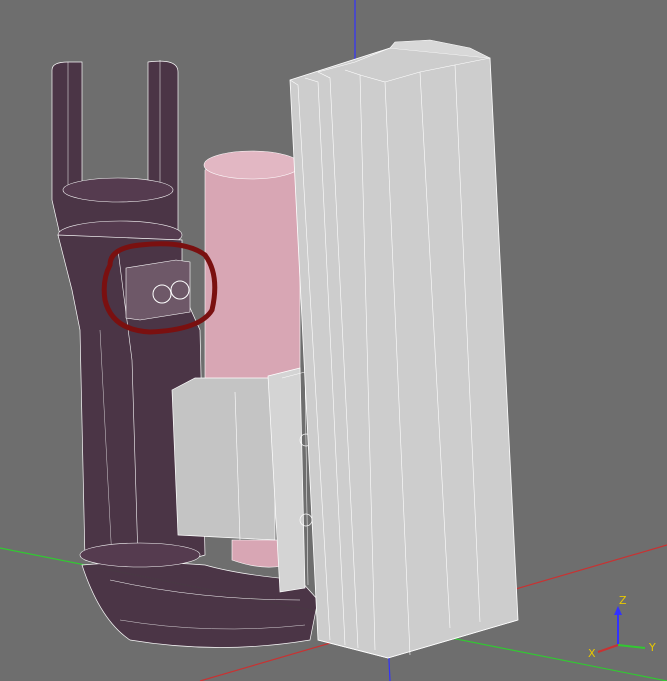 The height and width of the screenshot is (681, 667). I want to click on gizmo-z-label: Z, so click(623, 600).